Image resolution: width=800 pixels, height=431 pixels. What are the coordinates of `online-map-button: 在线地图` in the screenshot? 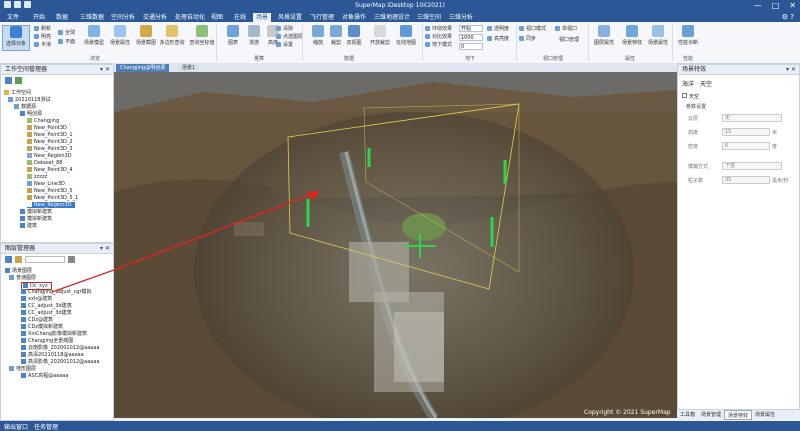 It's located at (406, 38).